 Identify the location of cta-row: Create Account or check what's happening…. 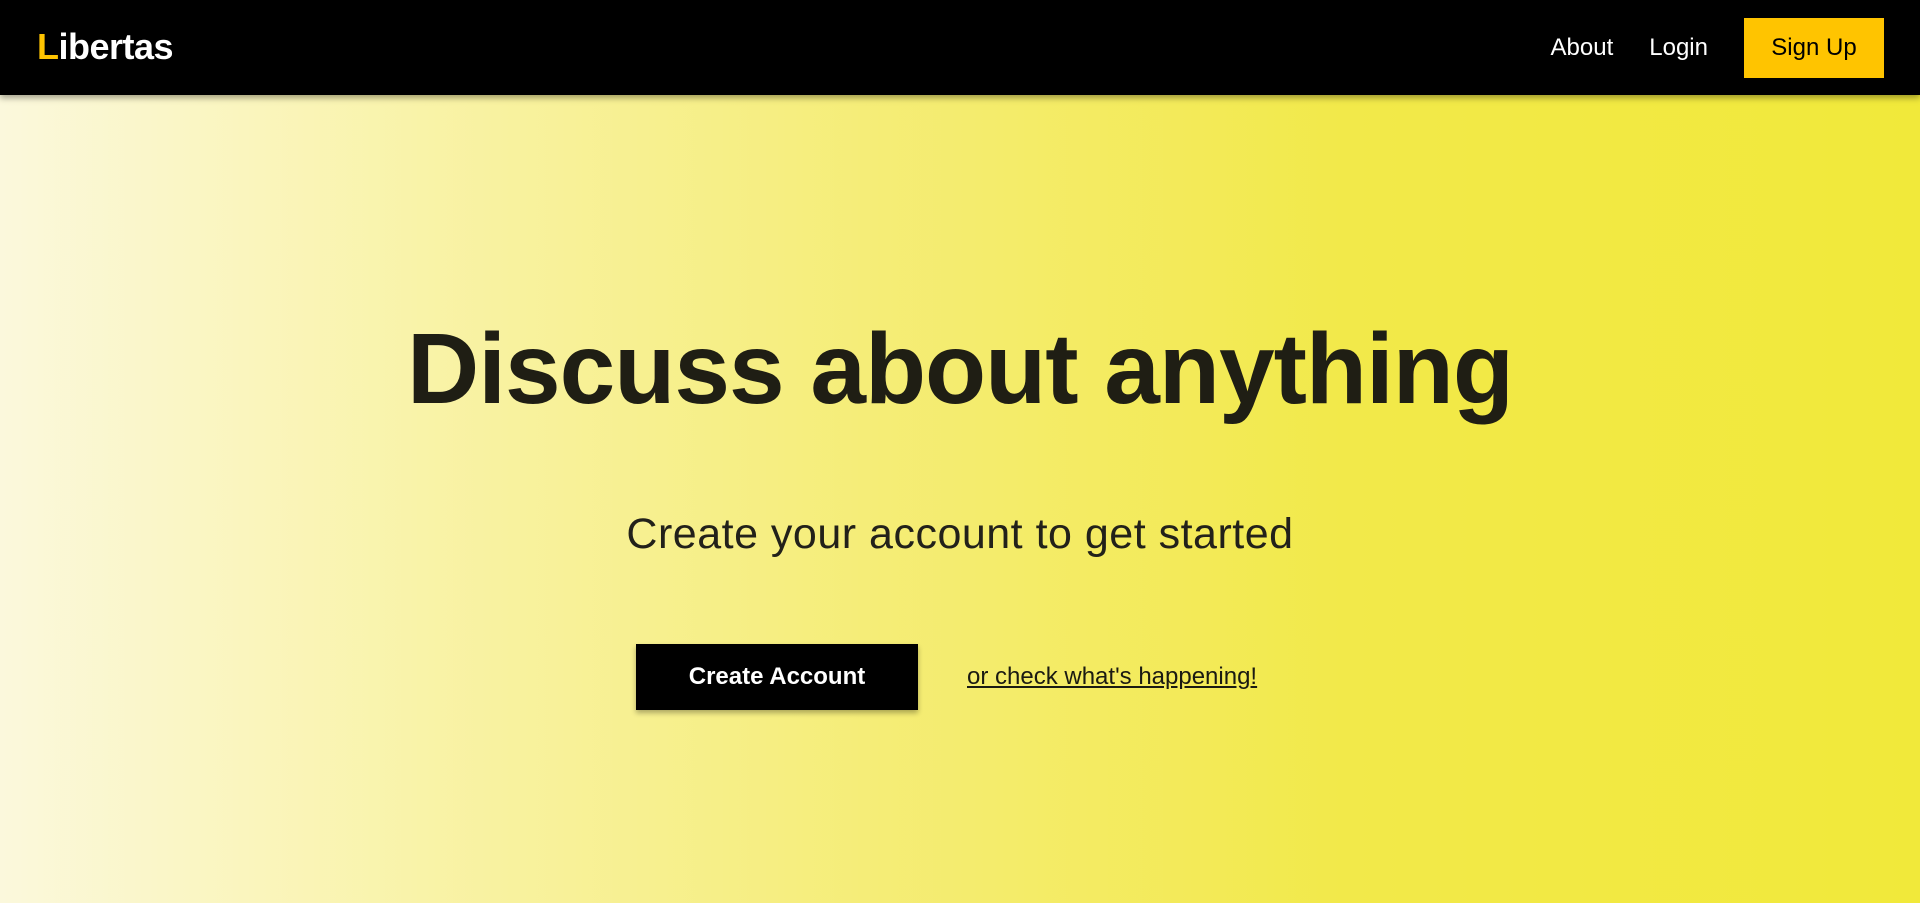
(946, 677).